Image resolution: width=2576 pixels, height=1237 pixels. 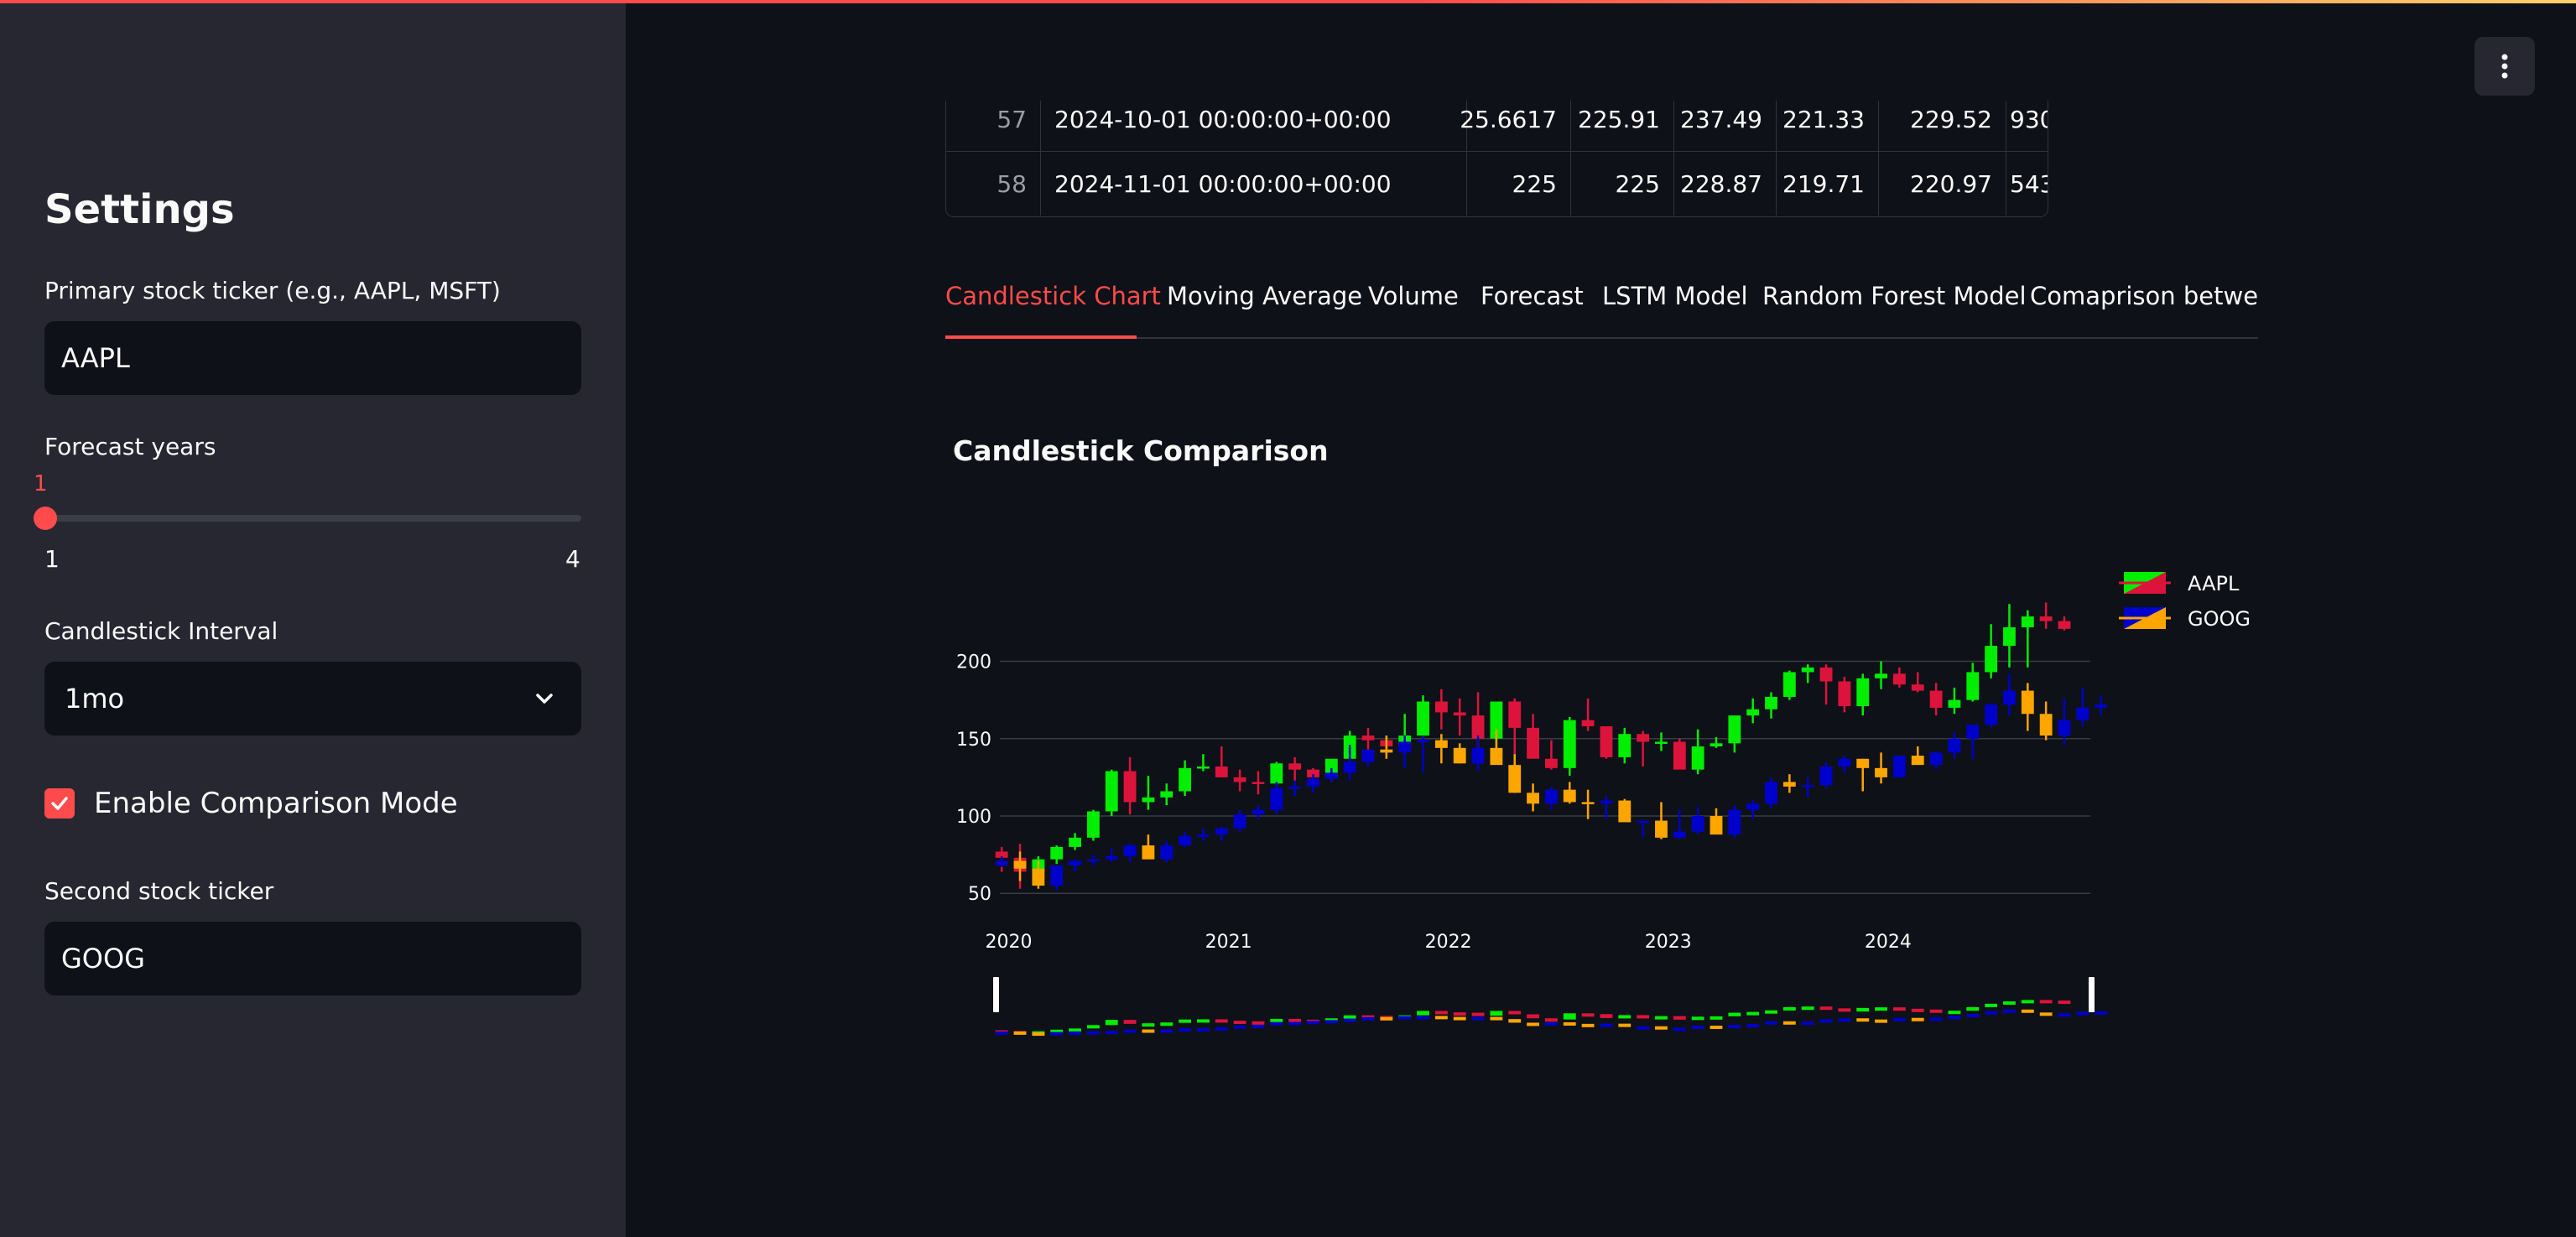 I want to click on range-handle-left, so click(x=996, y=995).